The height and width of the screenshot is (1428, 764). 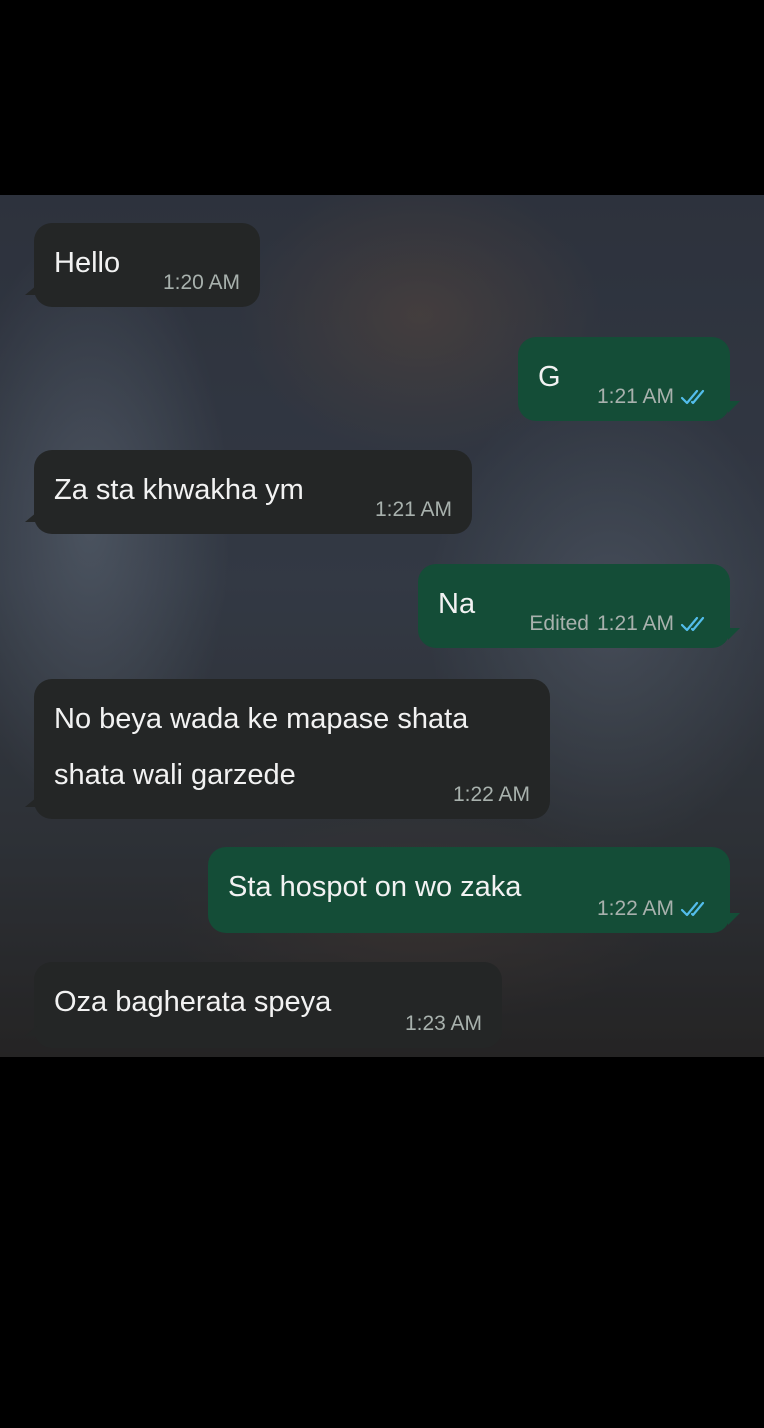 I want to click on outgoing-message: Na Edited 1:21 AM, so click(x=579, y=606).